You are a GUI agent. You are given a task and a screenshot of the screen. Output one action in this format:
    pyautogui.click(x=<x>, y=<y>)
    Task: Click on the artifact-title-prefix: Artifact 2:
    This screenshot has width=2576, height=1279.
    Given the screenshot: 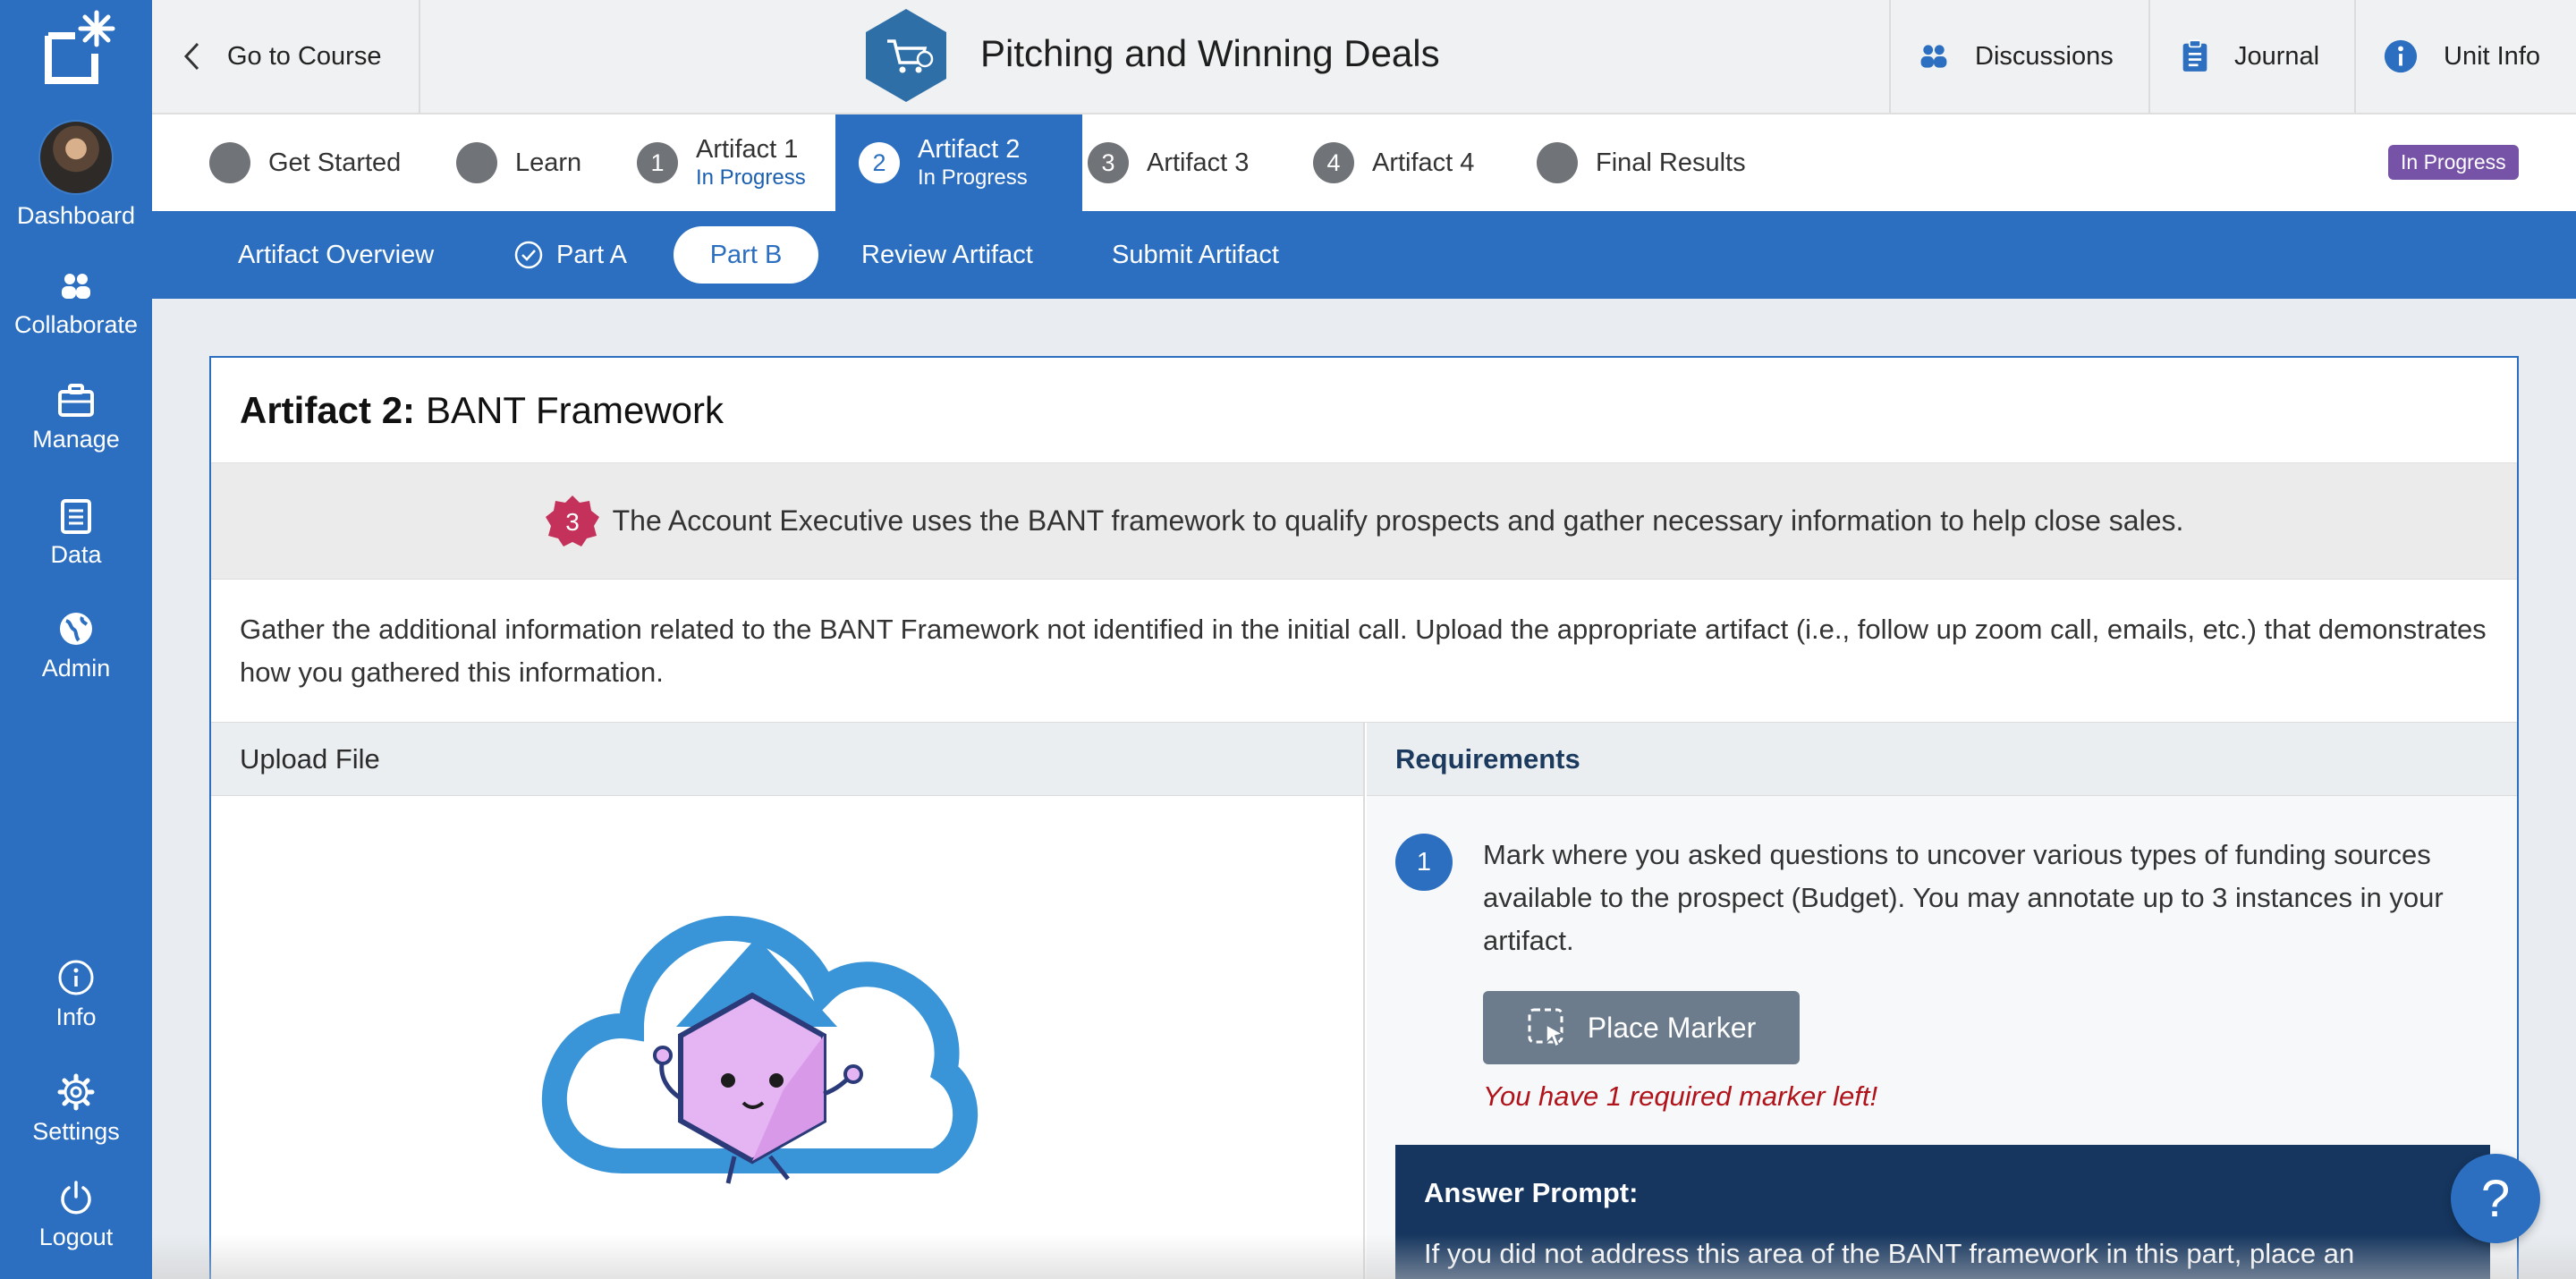 What is the action you would take?
    pyautogui.click(x=328, y=410)
    